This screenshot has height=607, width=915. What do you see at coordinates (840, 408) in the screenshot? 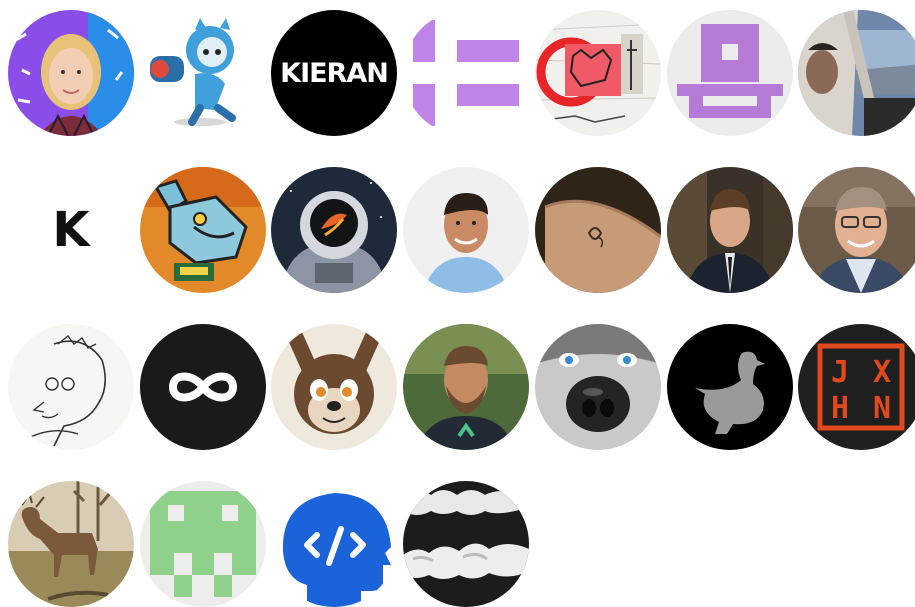
I see `monogram-h: H` at bounding box center [840, 408].